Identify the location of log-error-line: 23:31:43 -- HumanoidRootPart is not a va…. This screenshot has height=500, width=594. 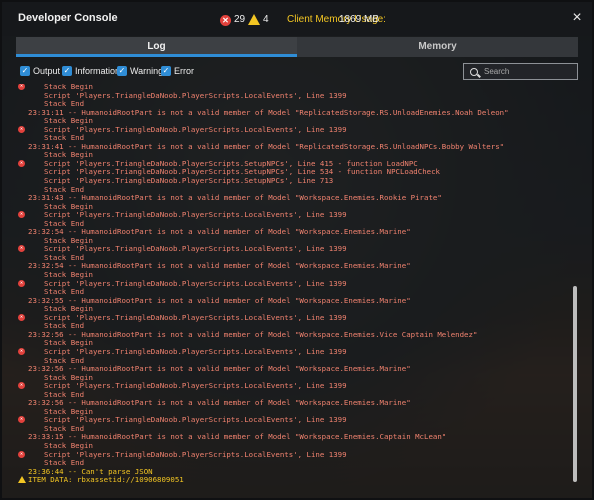
(290, 198).